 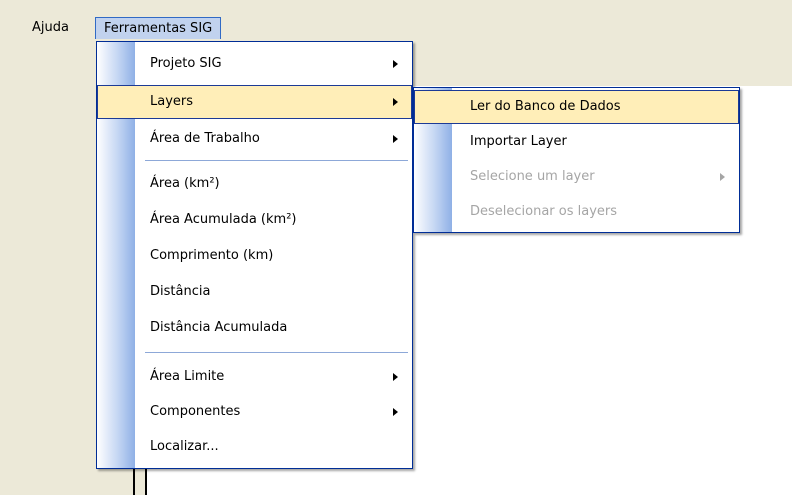 I want to click on menu-bar: Ajuda Ferramentas SIG, so click(x=396, y=20).